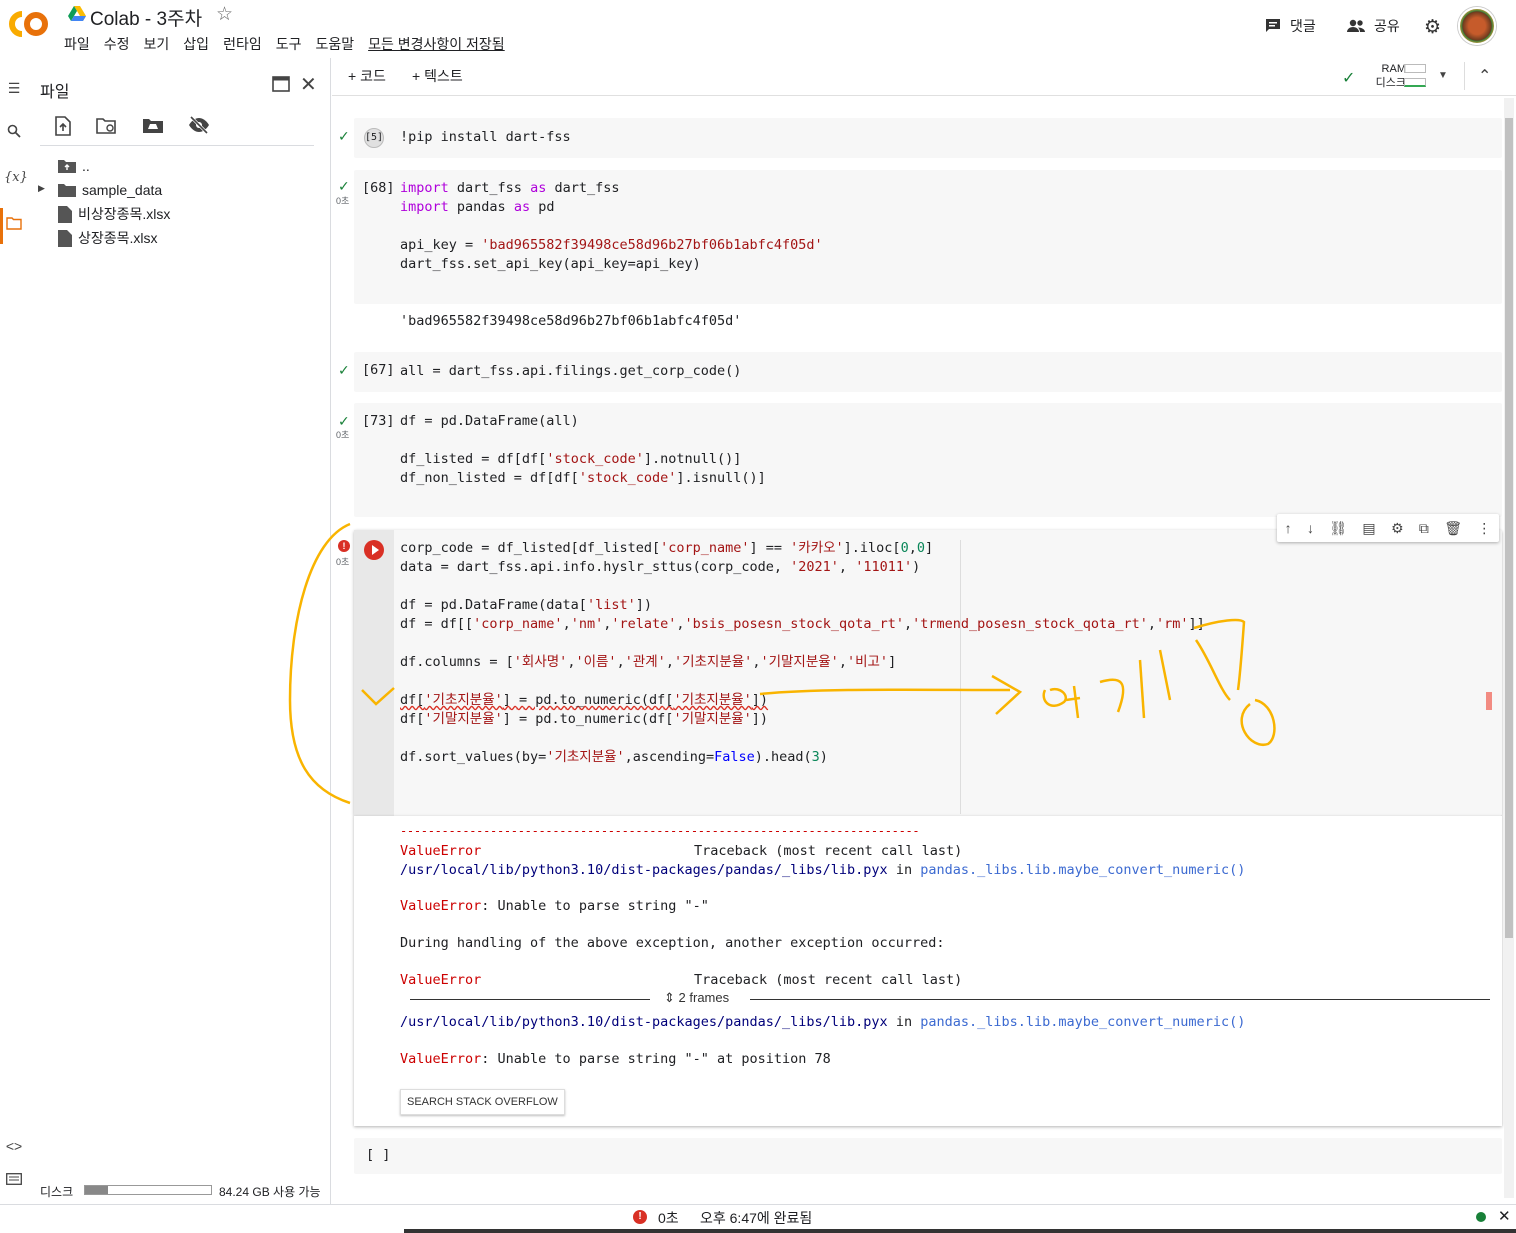 The height and width of the screenshot is (1233, 1516). I want to click on code-cell-1: [5] !pip install dart-fss, so click(928, 138).